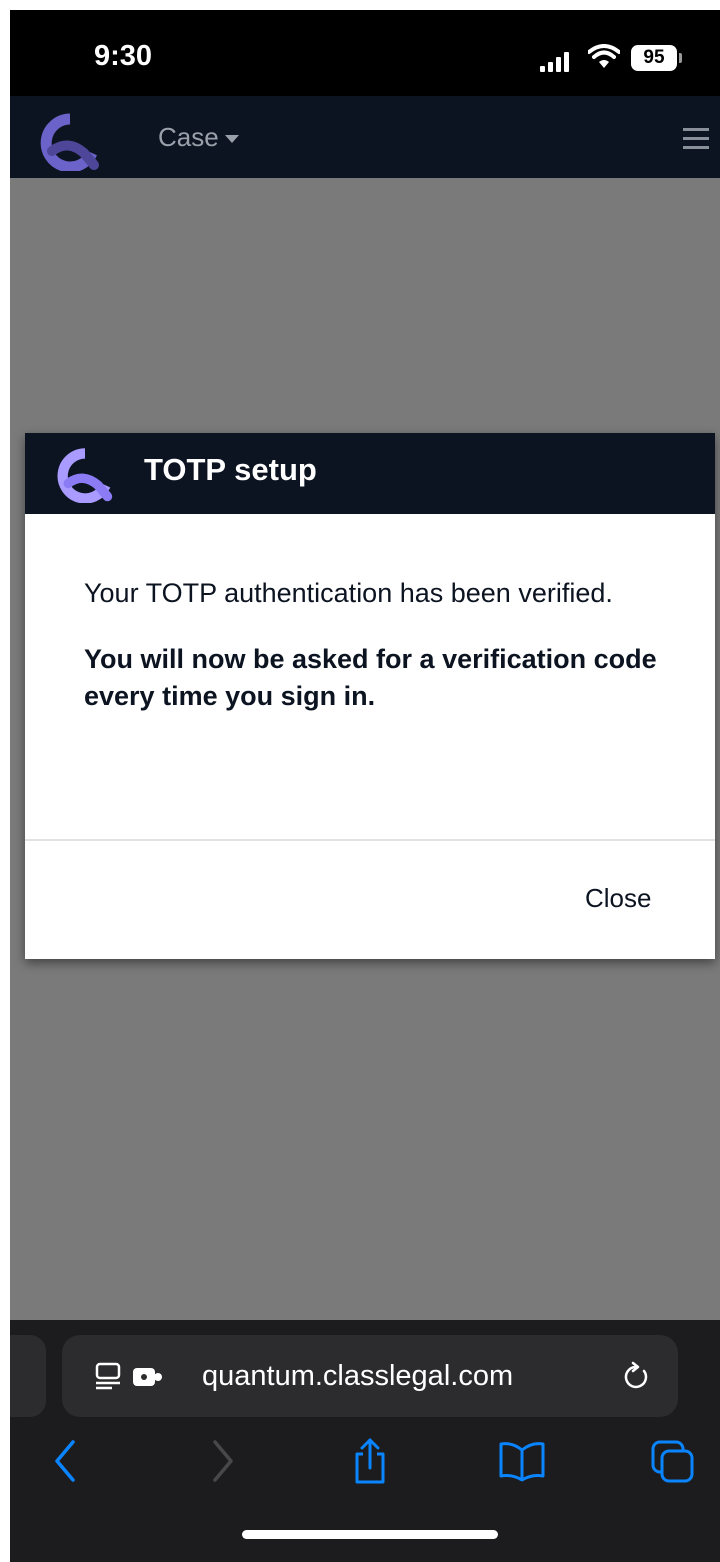 The image size is (720, 1562). Describe the element at coordinates (365, 53) in the screenshot. I see `status-bar: 9:30 95` at that location.